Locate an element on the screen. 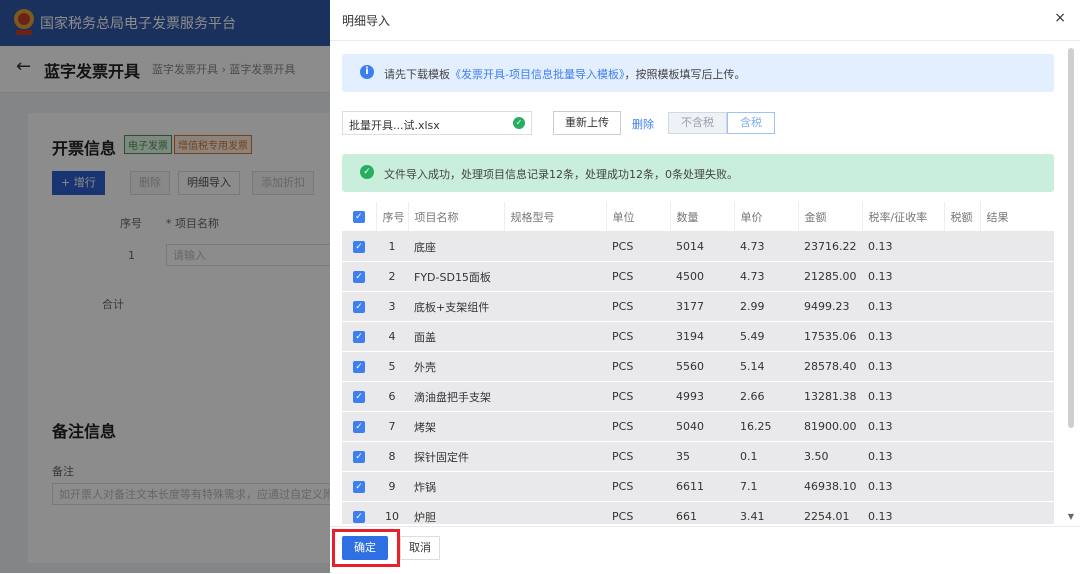 This screenshot has width=1080, height=574. select-all-checkbox: ✓ is located at coordinates (359, 217).